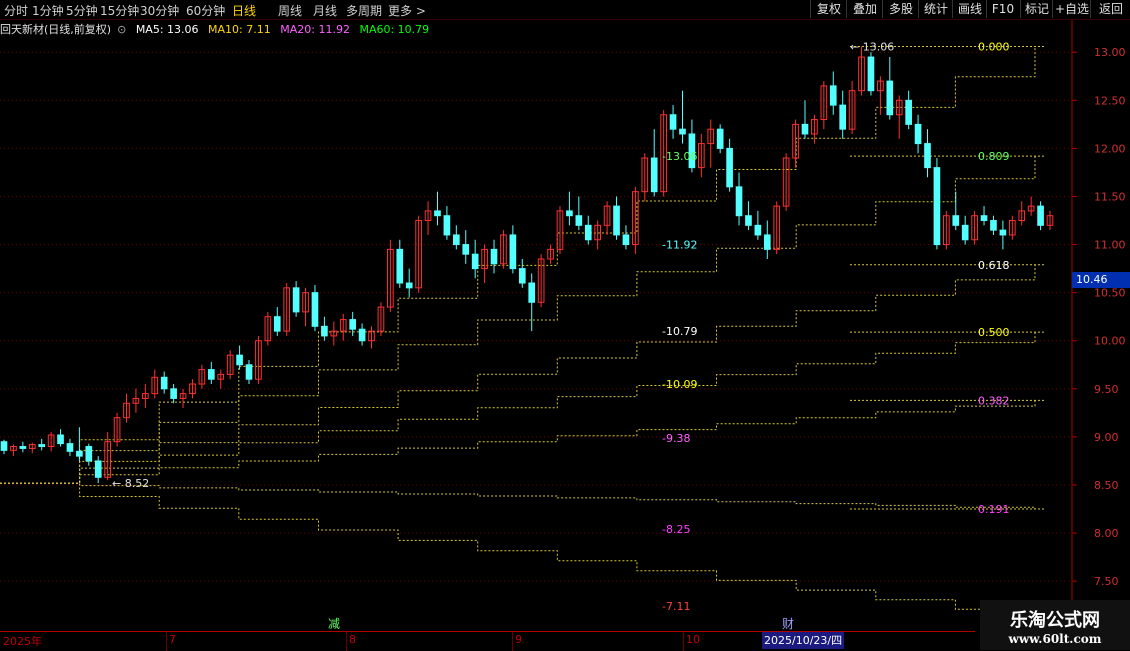 The image size is (1130, 651). What do you see at coordinates (48, 10) in the screenshot?
I see `period-tab-1: 1分钟` at bounding box center [48, 10].